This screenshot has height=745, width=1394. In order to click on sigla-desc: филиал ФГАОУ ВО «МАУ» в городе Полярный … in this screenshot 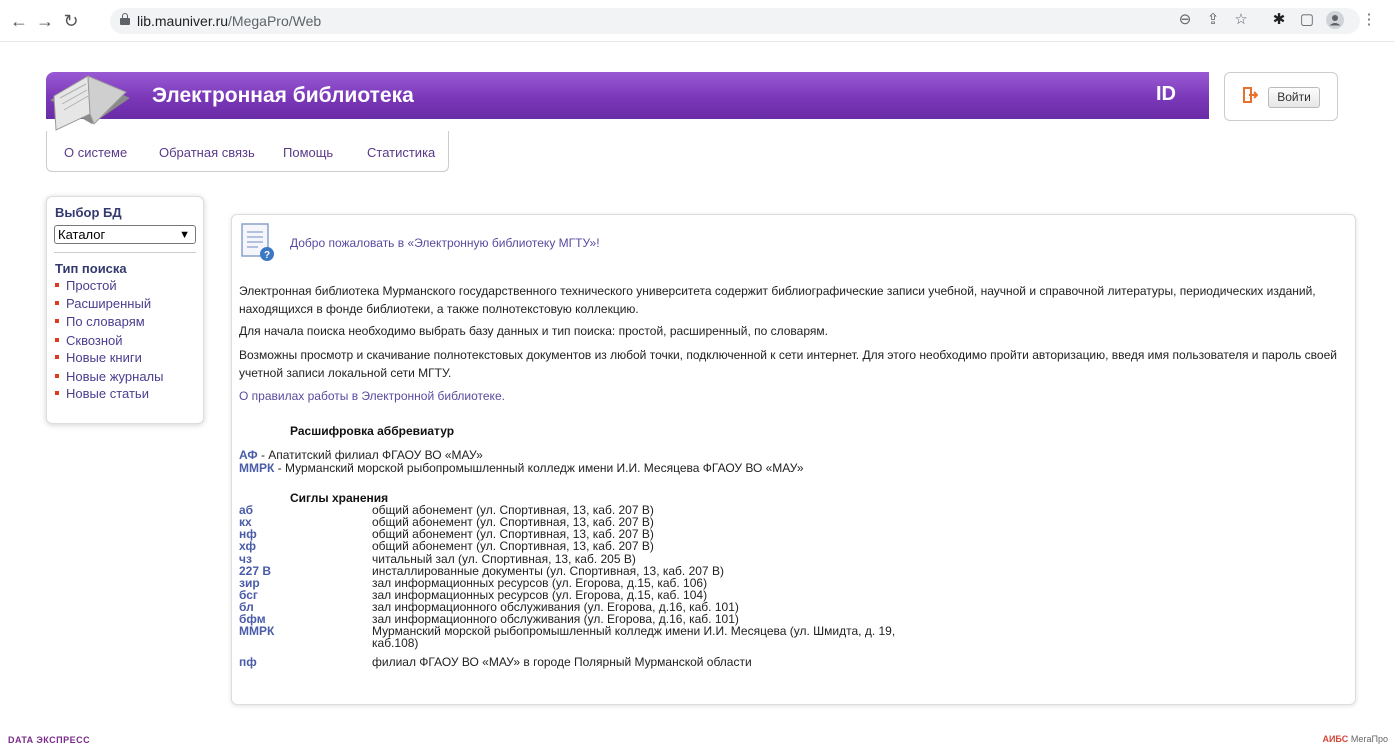, I will do `click(562, 662)`.